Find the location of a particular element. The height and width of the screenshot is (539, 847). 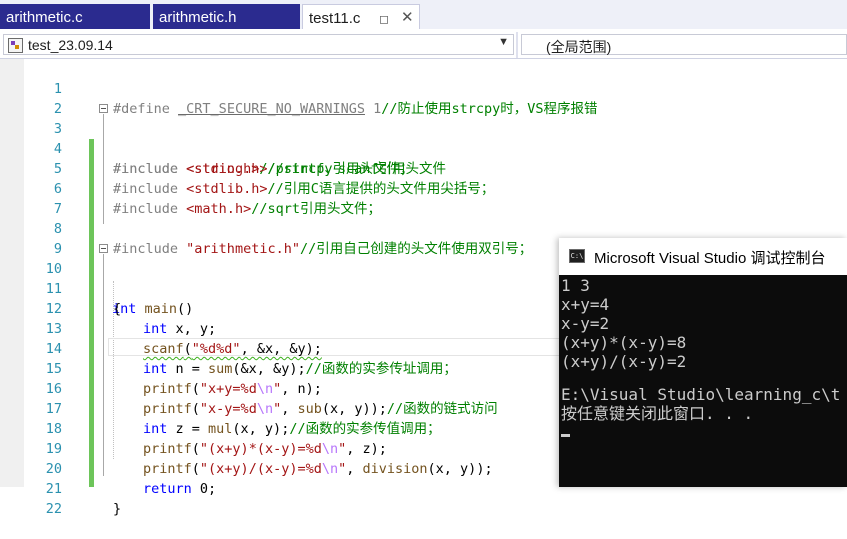

console-icon: C:\ is located at coordinates (577, 256).